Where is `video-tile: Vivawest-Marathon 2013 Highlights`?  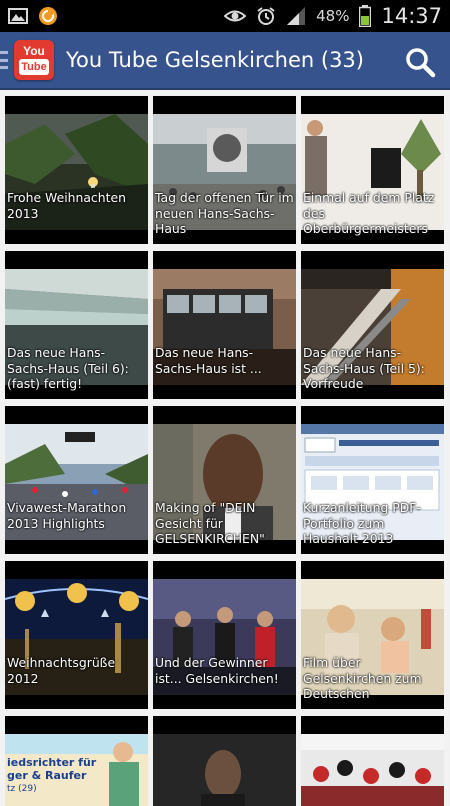
video-tile: Vivawest-Marathon 2013 Highlights is located at coordinates (76, 480).